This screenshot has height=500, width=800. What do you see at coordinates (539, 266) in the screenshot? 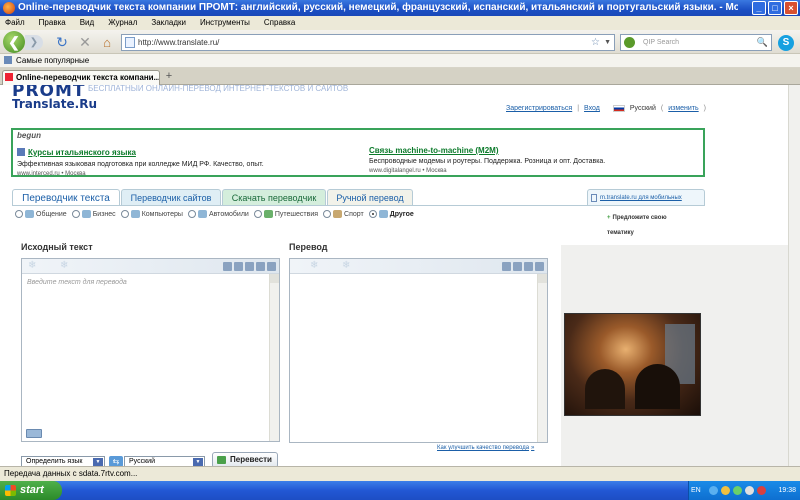
I see `print-icon` at bounding box center [539, 266].